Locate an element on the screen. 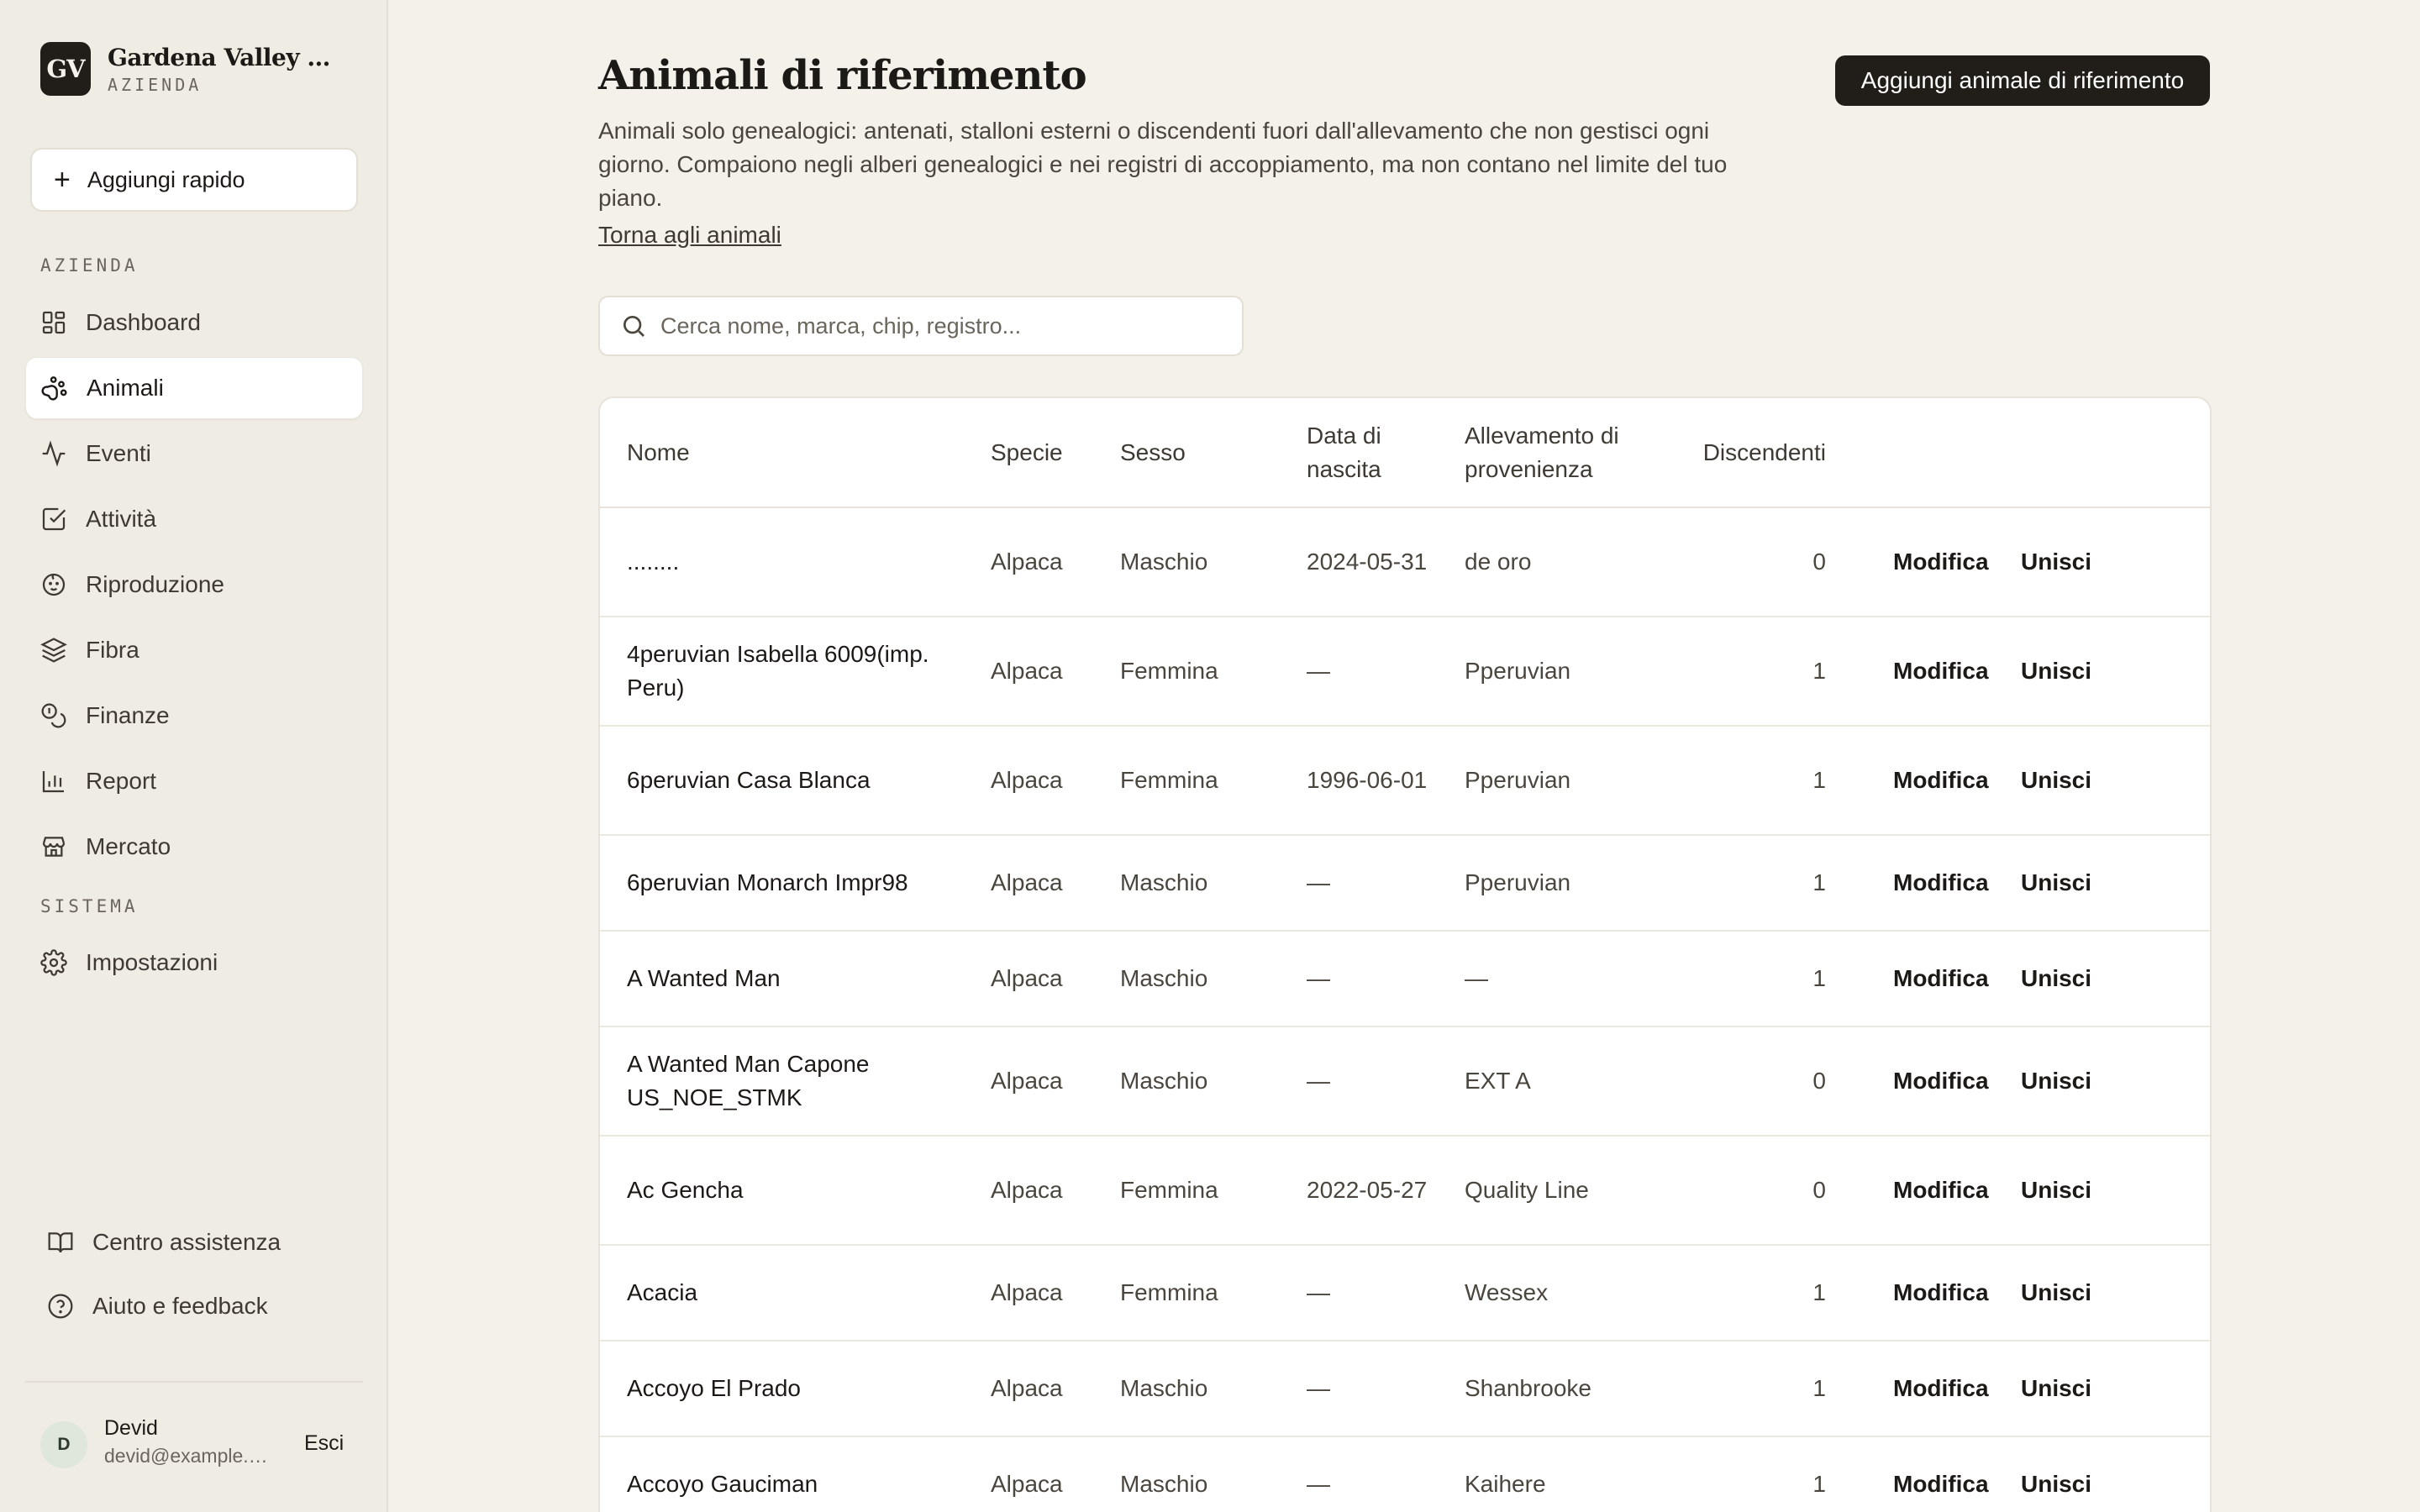 This screenshot has width=2420, height=1512. sidebar-item-riproduzione: Riproduzione is located at coordinates (194, 585).